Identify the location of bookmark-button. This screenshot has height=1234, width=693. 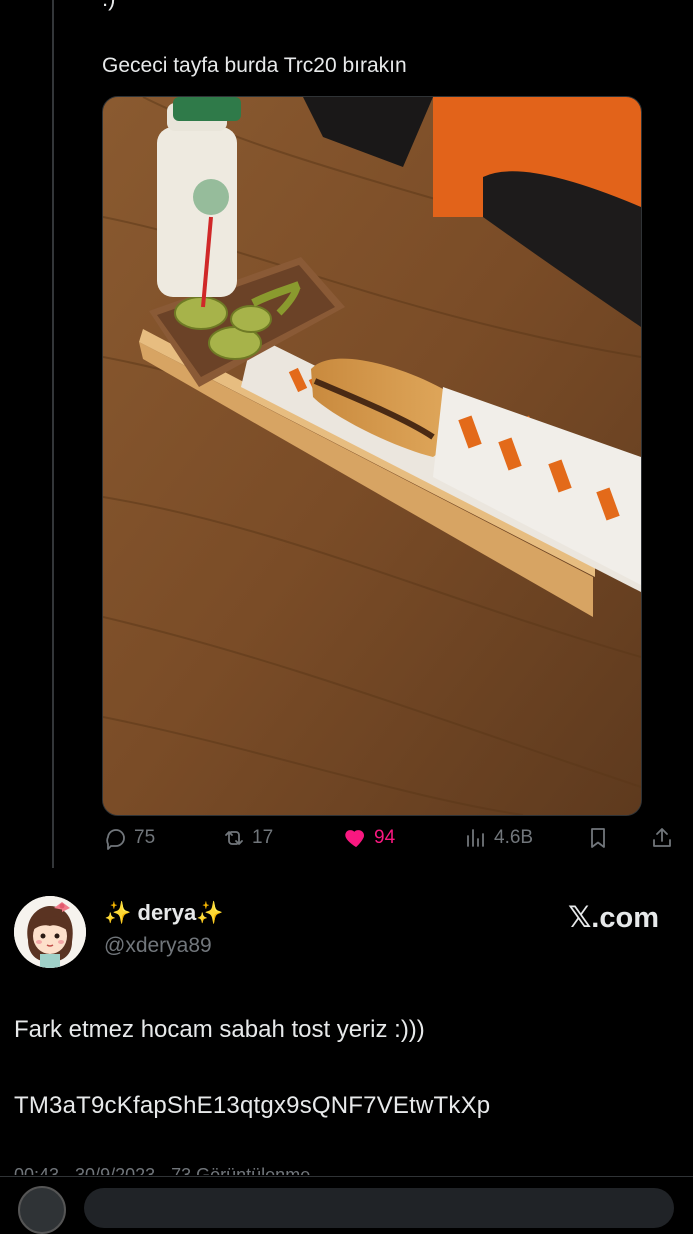
(598, 838).